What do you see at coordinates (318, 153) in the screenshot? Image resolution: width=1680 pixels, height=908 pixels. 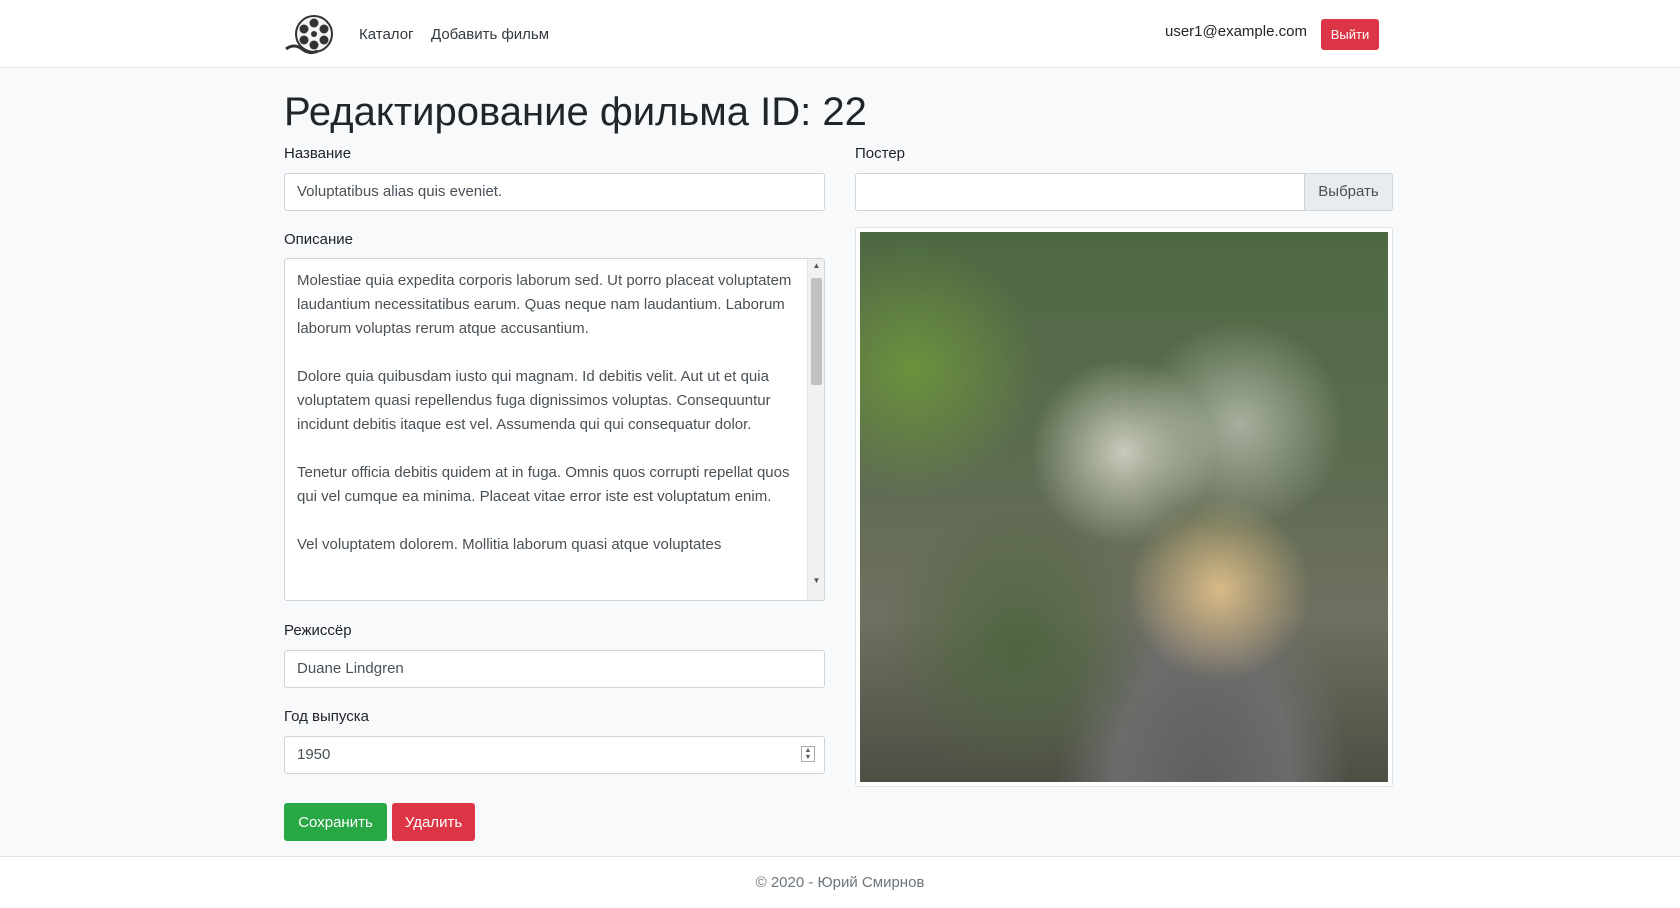 I see `name-label: Название` at bounding box center [318, 153].